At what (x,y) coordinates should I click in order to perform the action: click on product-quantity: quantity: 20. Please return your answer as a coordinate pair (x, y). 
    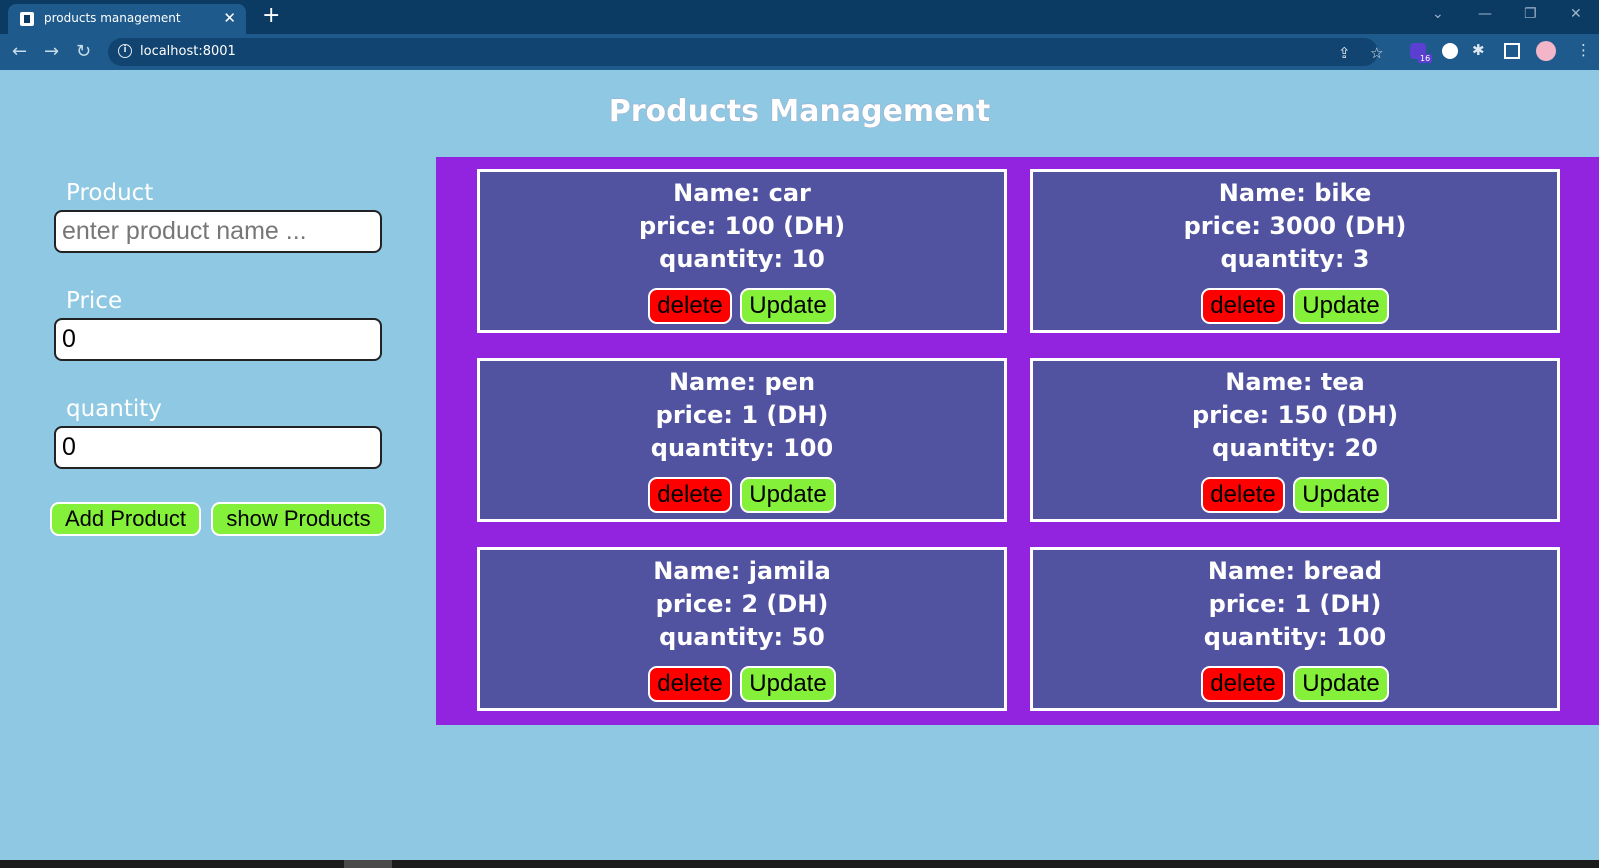
    Looking at the image, I should click on (1295, 448).